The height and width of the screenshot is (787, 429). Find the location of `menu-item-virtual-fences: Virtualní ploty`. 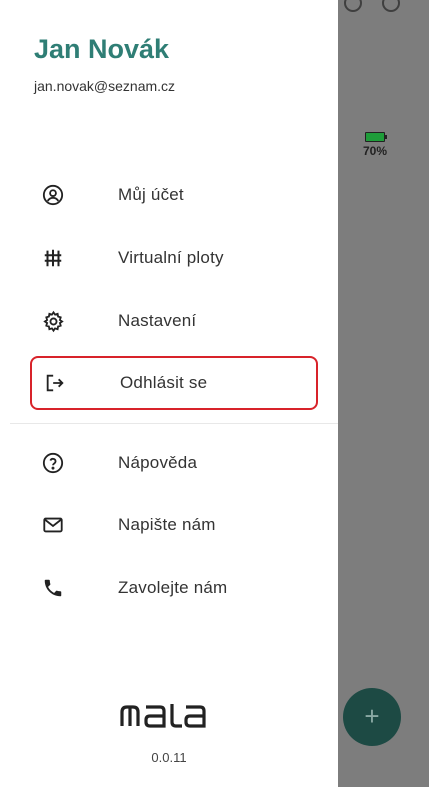

menu-item-virtual-fences: Virtualní ploty is located at coordinates (174, 258).